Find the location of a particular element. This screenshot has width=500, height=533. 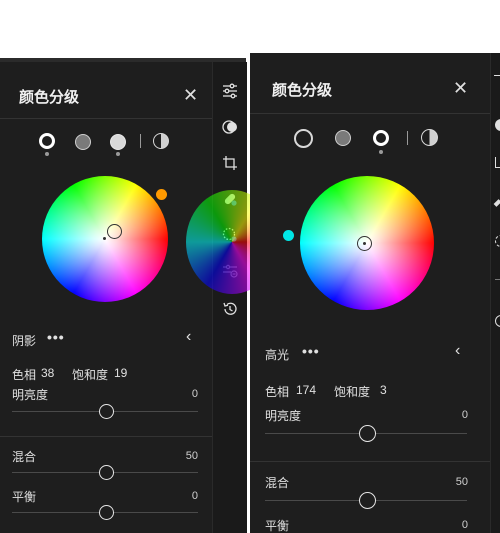

balance-slider-thumb is located at coordinates (106, 512).